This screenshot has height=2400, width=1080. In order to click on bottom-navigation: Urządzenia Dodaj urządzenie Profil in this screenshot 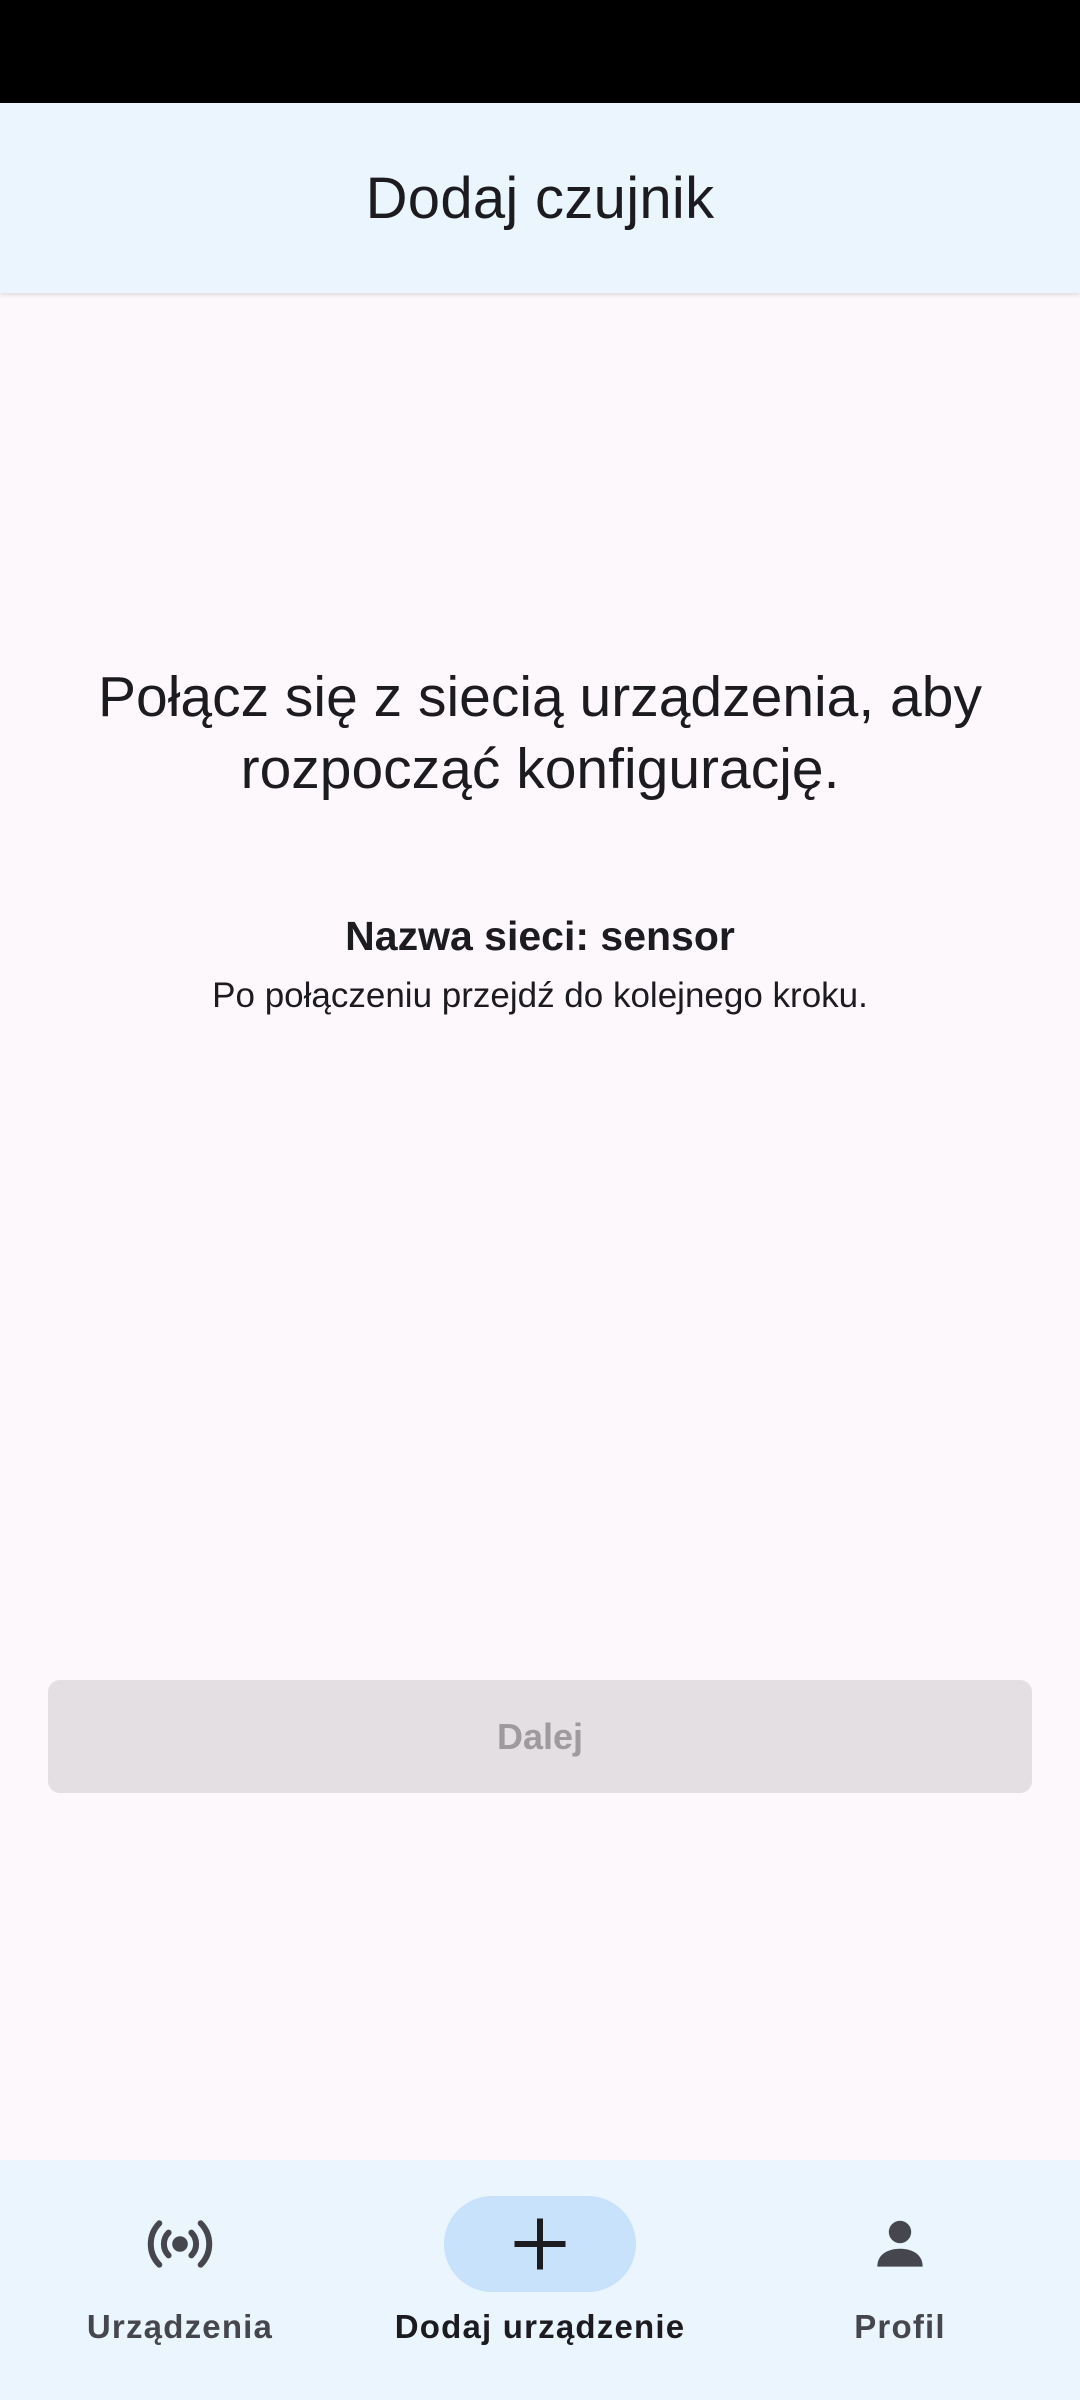, I will do `click(540, 2280)`.